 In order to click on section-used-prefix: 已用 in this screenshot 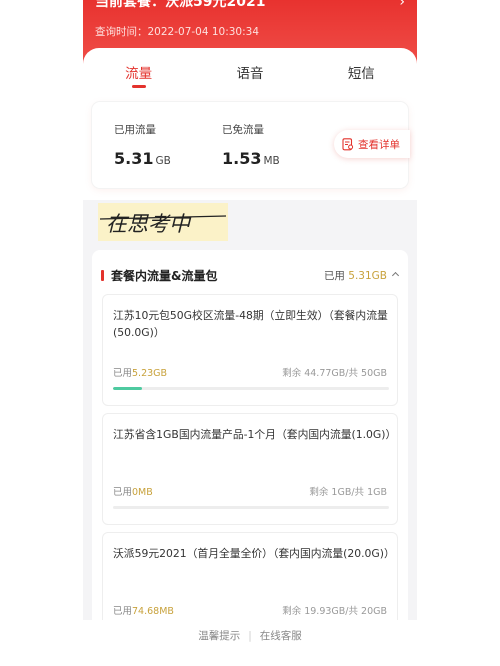, I will do `click(336, 276)`.